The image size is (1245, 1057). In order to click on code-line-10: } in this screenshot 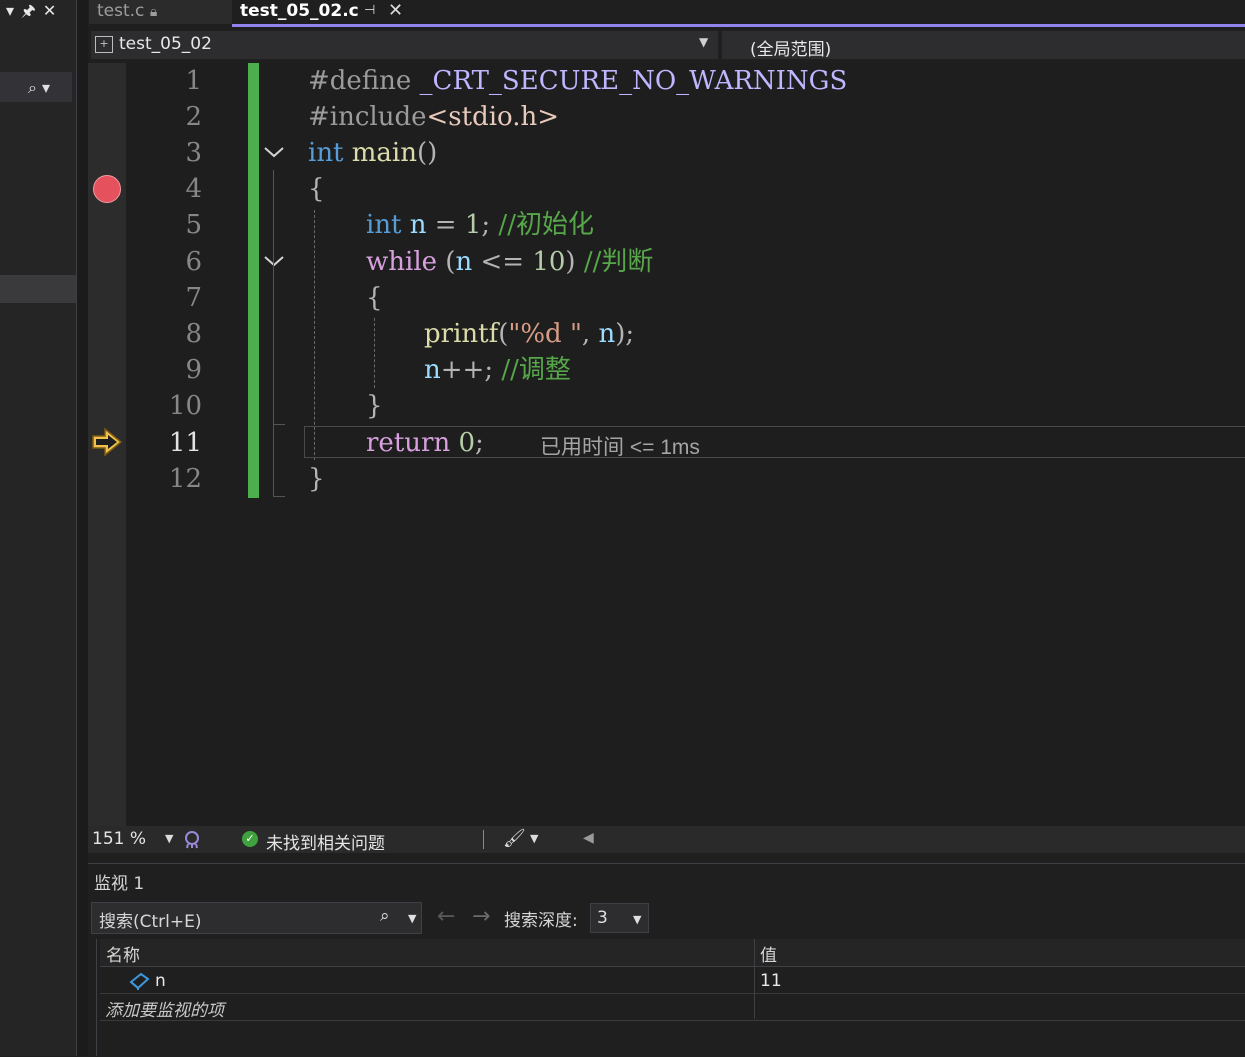, I will do `click(374, 406)`.